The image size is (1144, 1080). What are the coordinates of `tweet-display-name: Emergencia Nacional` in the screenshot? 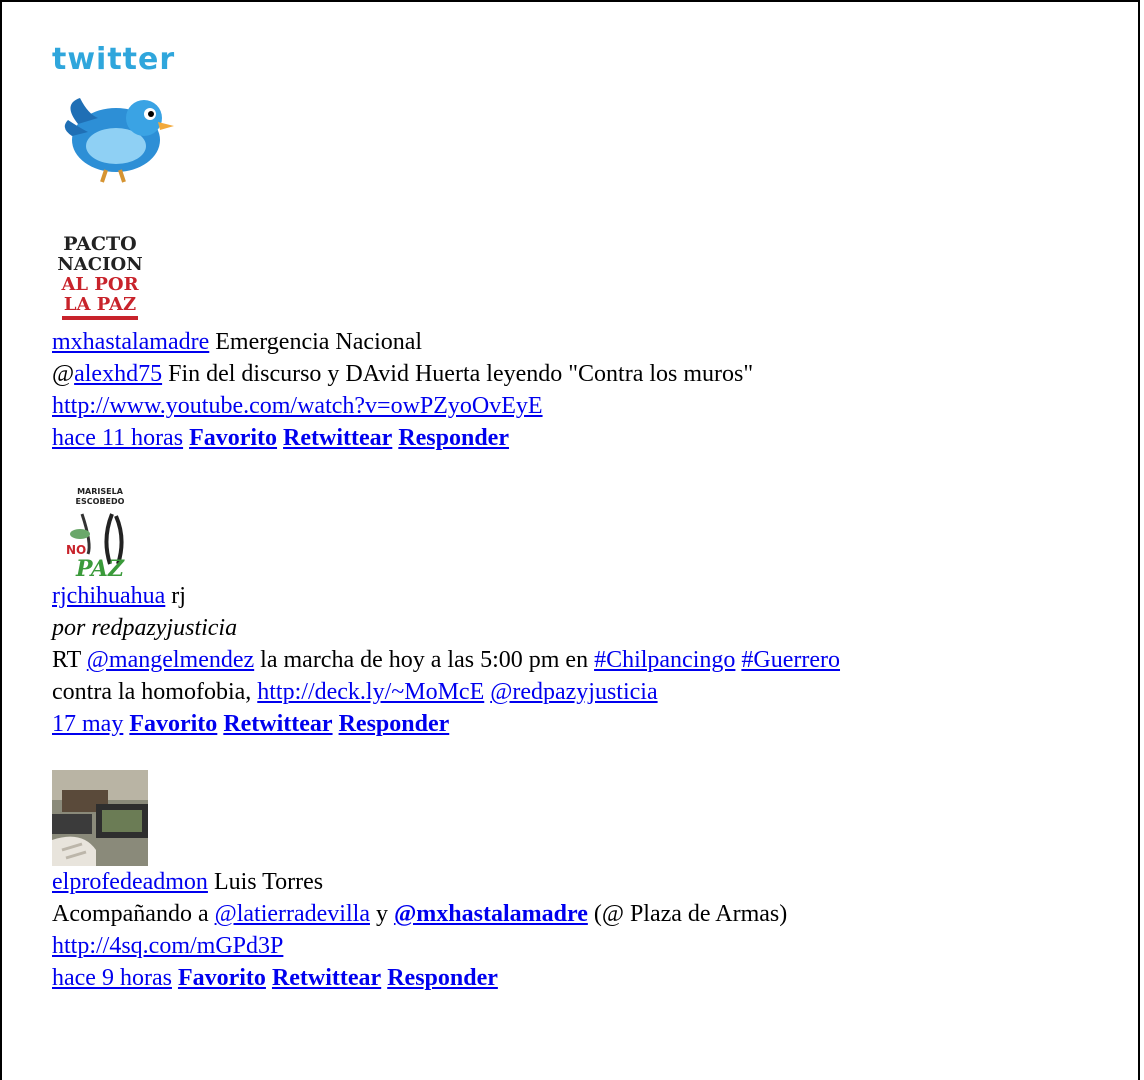 It's located at (319, 342).